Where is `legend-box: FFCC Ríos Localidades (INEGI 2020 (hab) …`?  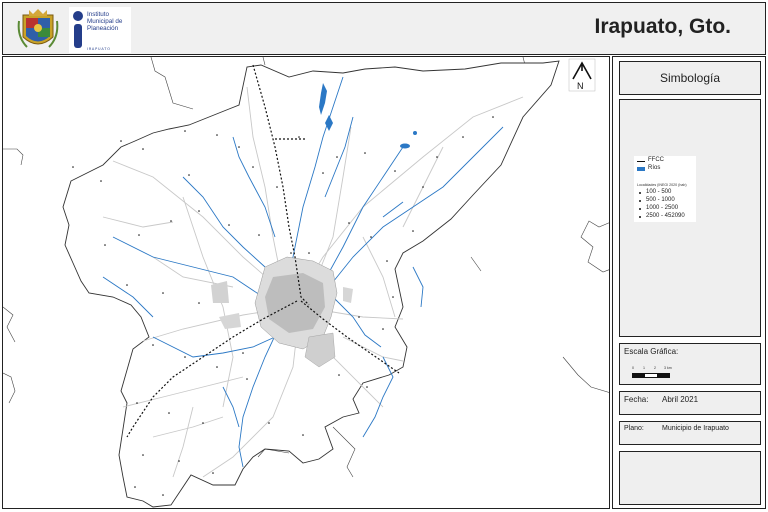
legend-box: FFCC Ríos Localidades (INEGI 2020 (hab) … is located at coordinates (690, 218).